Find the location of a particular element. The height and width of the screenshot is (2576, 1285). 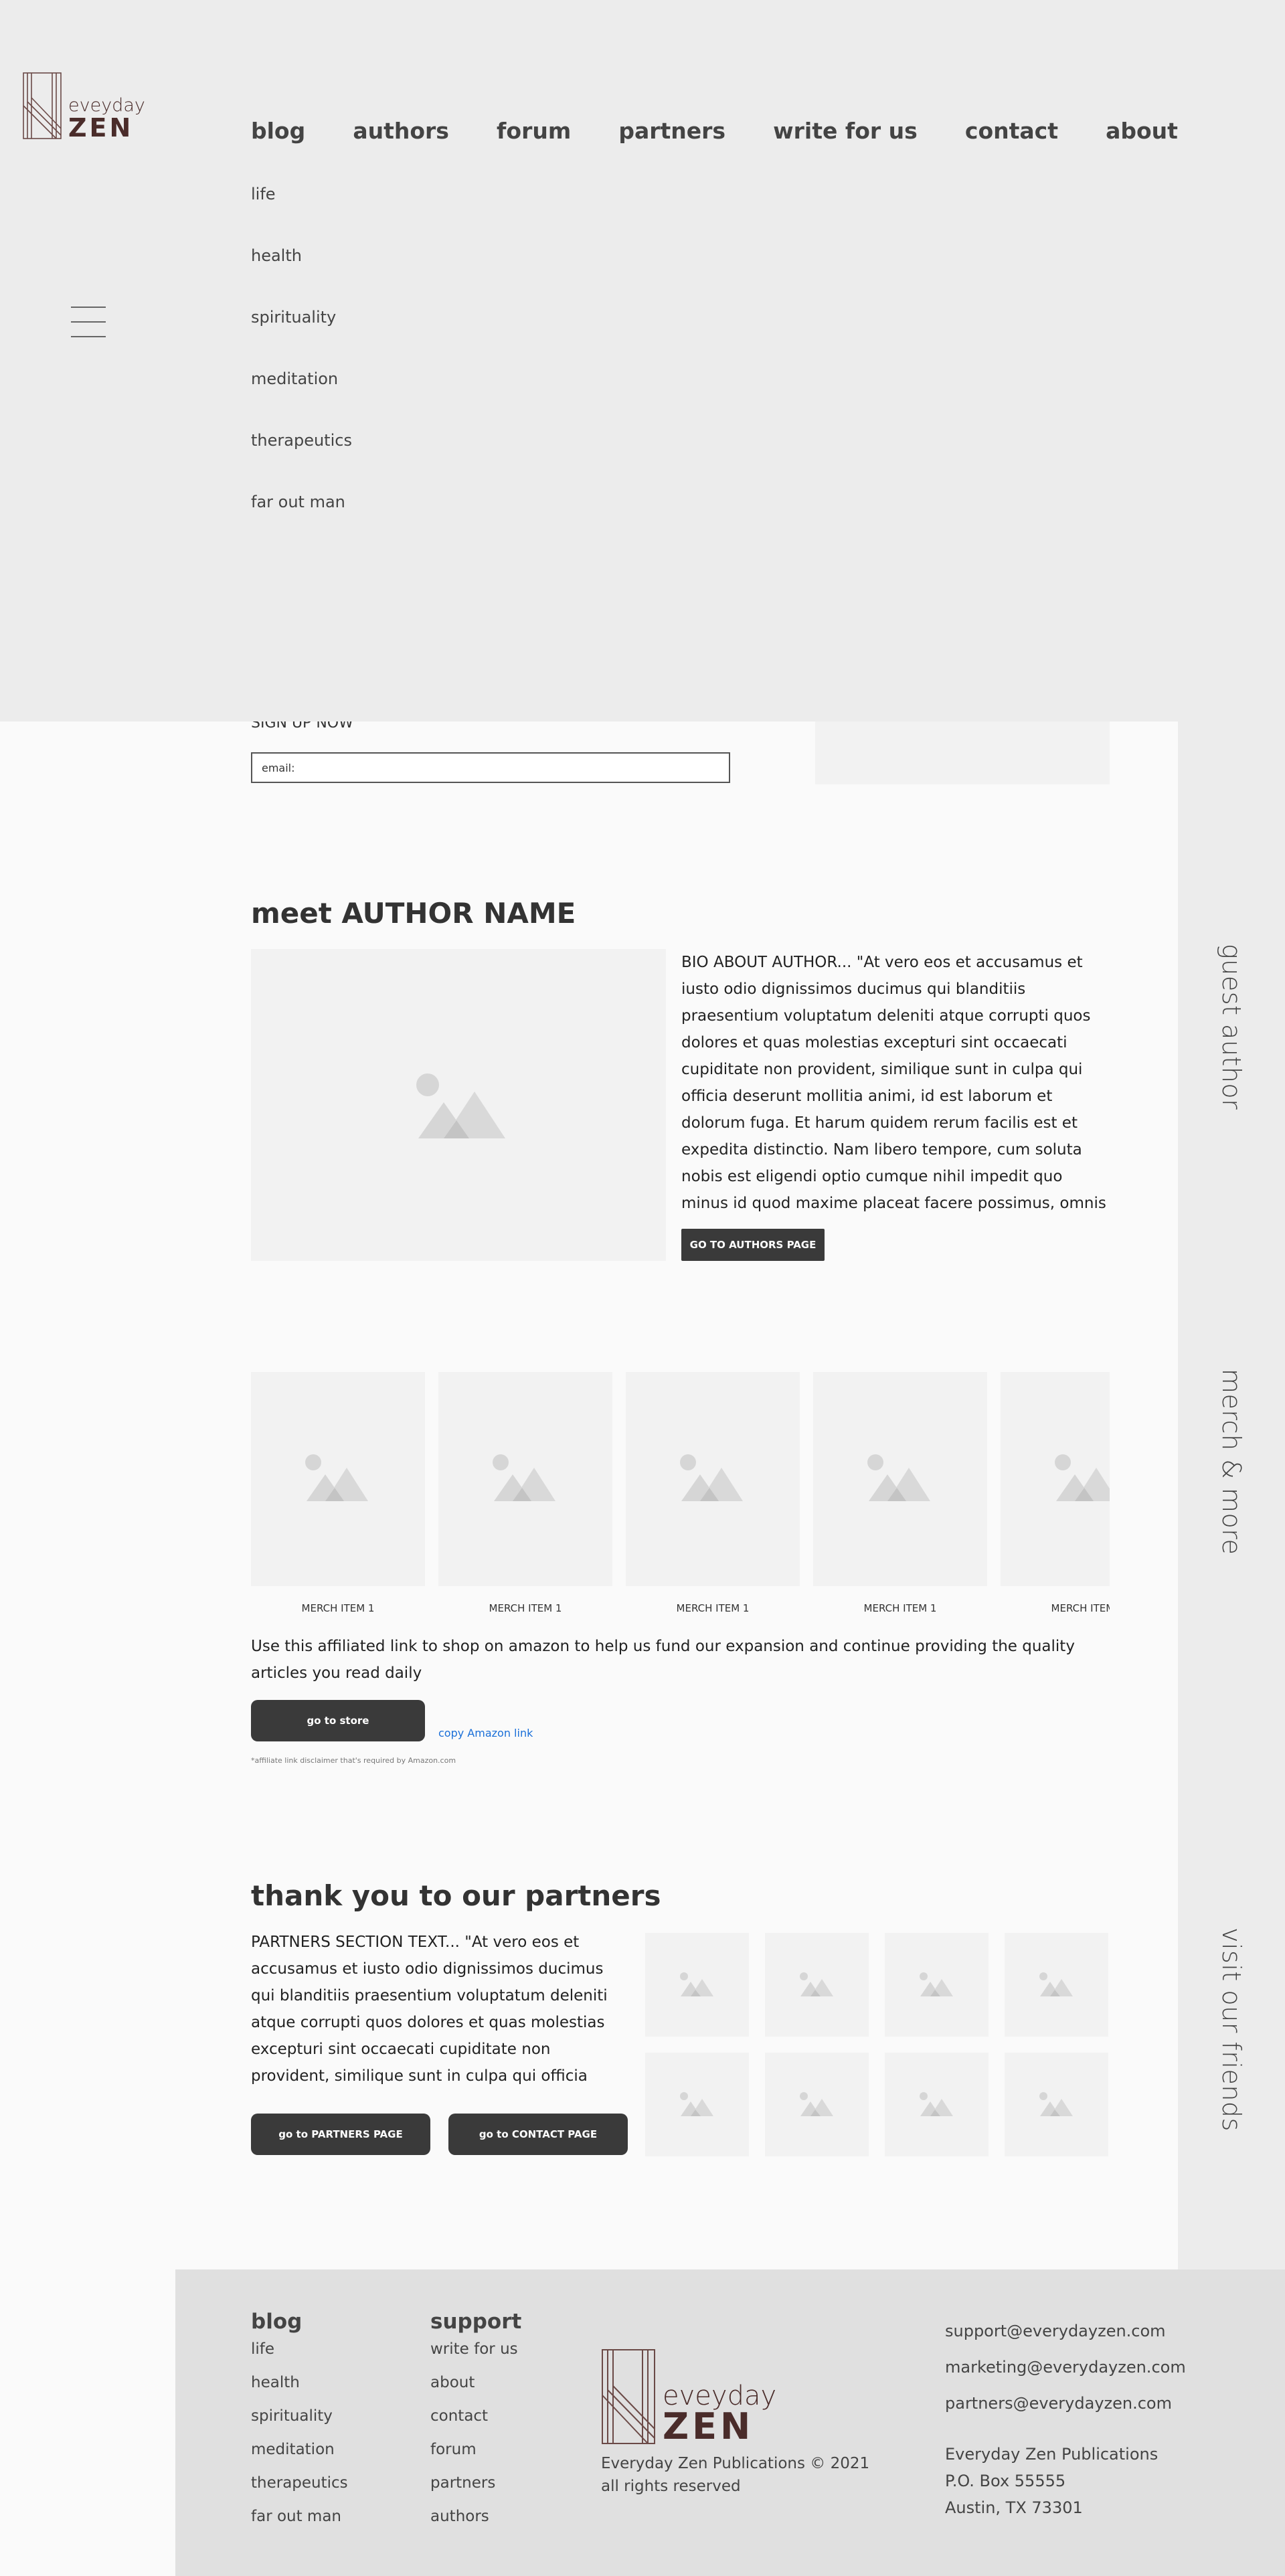

support-email-link: support@everydayzen.com is located at coordinates (1065, 2340).